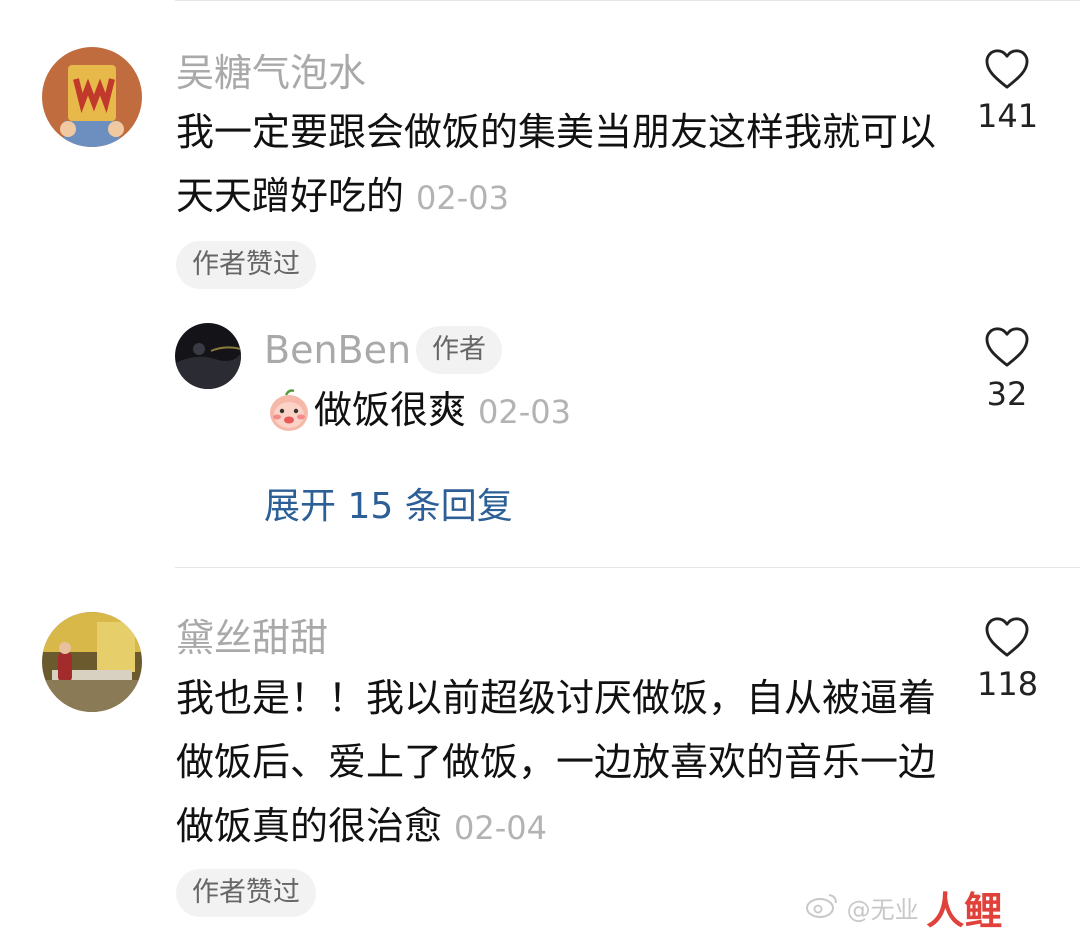  I want to click on reply-date: 02-03, so click(524, 412).